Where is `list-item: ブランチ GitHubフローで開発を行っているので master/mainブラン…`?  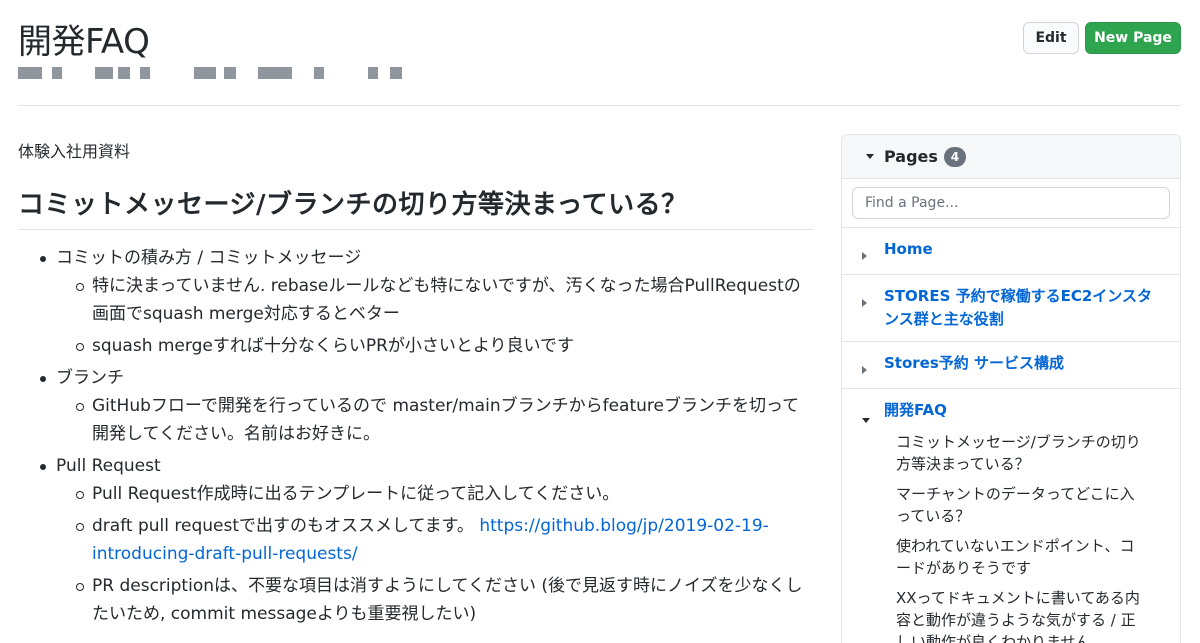 list-item: ブランチ GitHubフローで開発を行っているので master/mainブラン… is located at coordinates (426, 406).